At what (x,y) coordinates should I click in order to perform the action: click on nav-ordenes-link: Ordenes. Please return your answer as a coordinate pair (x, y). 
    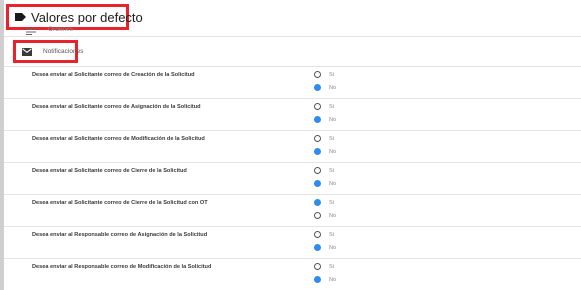
    Looking at the image, I should click on (60, 29).